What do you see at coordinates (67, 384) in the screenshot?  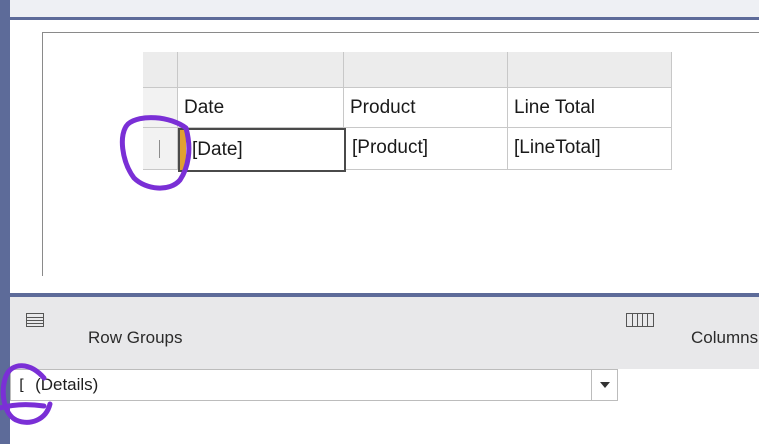 I see `row-group-details-label: (Details)` at bounding box center [67, 384].